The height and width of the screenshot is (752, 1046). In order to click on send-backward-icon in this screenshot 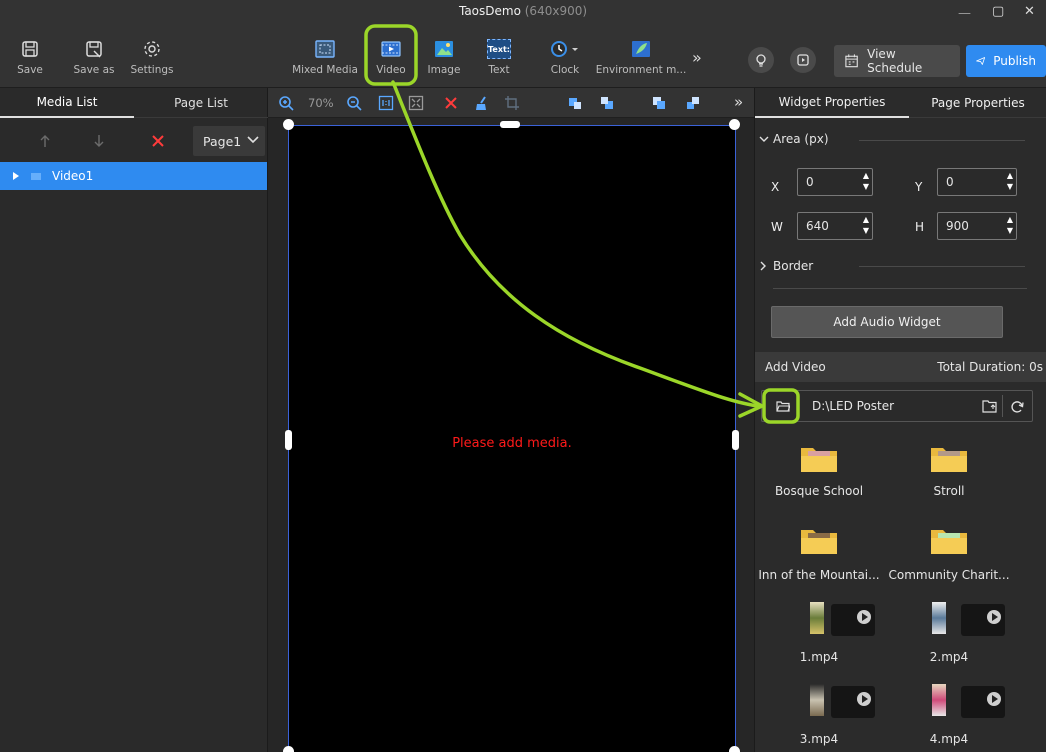, I will do `click(607, 103)`.